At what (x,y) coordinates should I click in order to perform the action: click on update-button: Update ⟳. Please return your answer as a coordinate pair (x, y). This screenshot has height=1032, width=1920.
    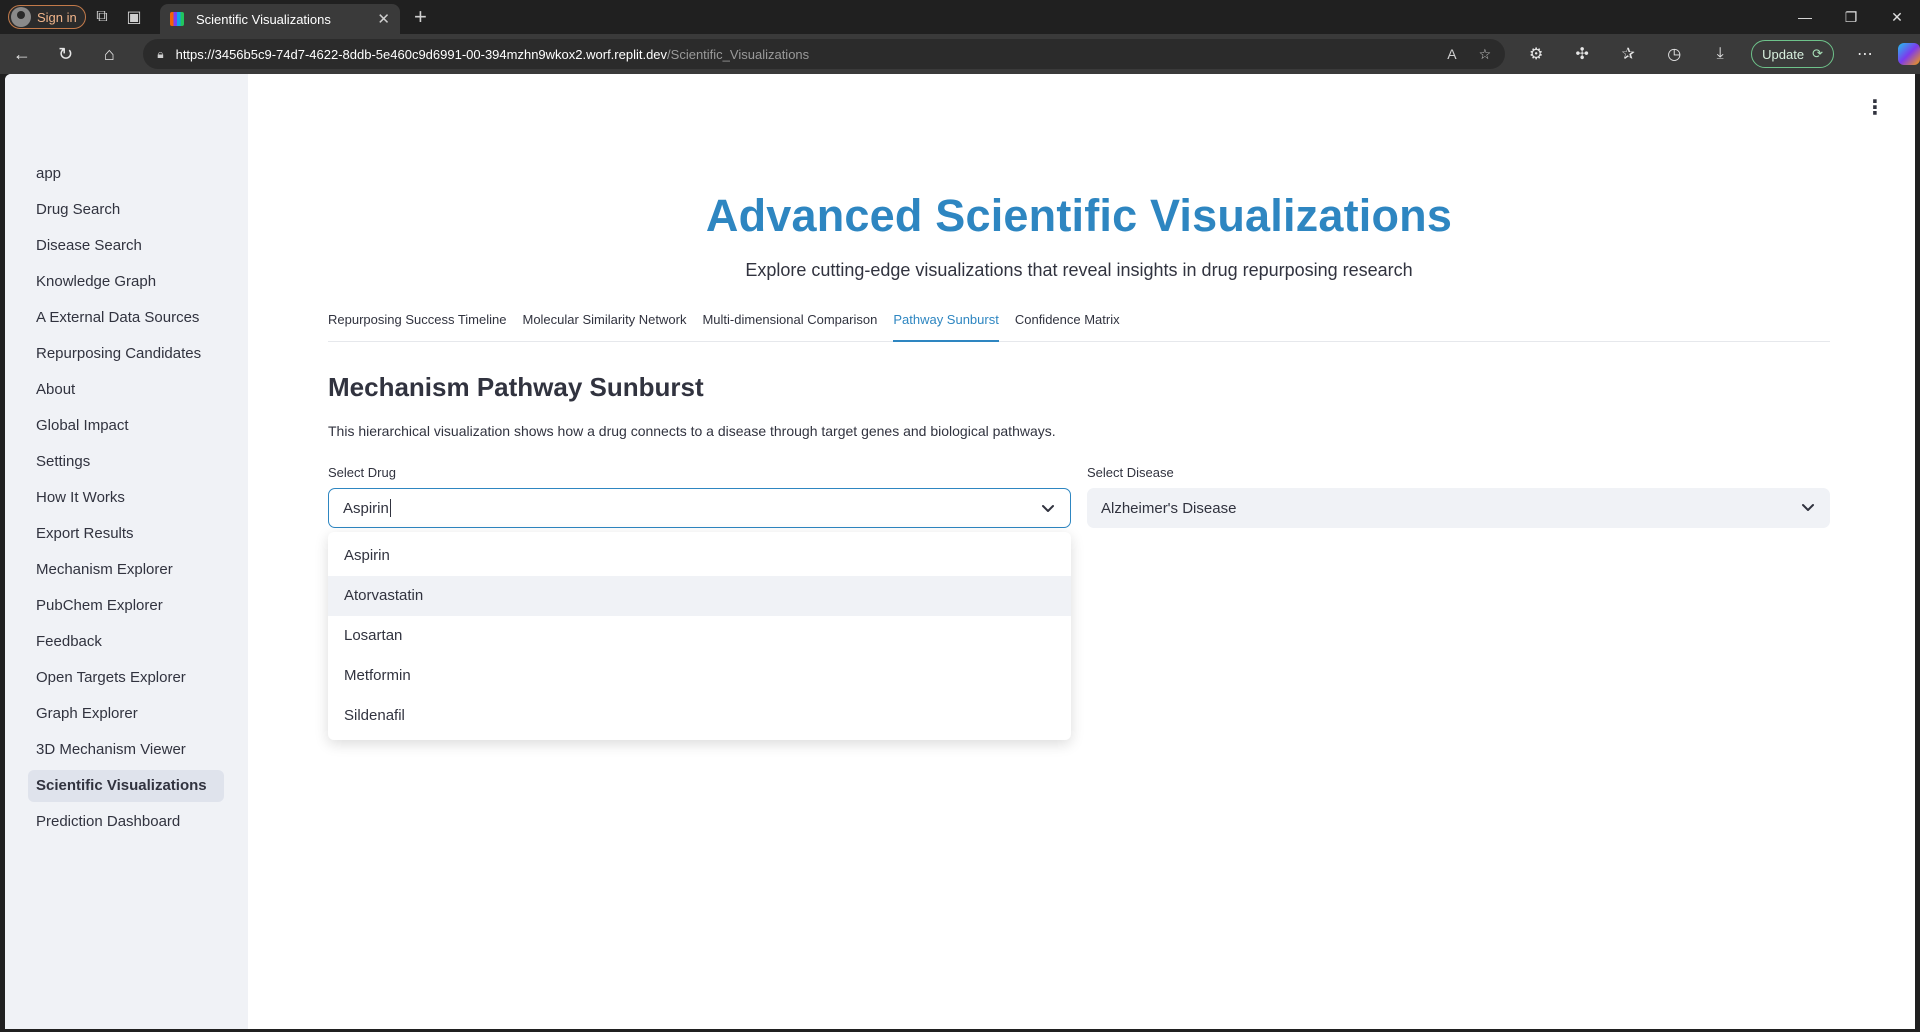
    Looking at the image, I should click on (1792, 54).